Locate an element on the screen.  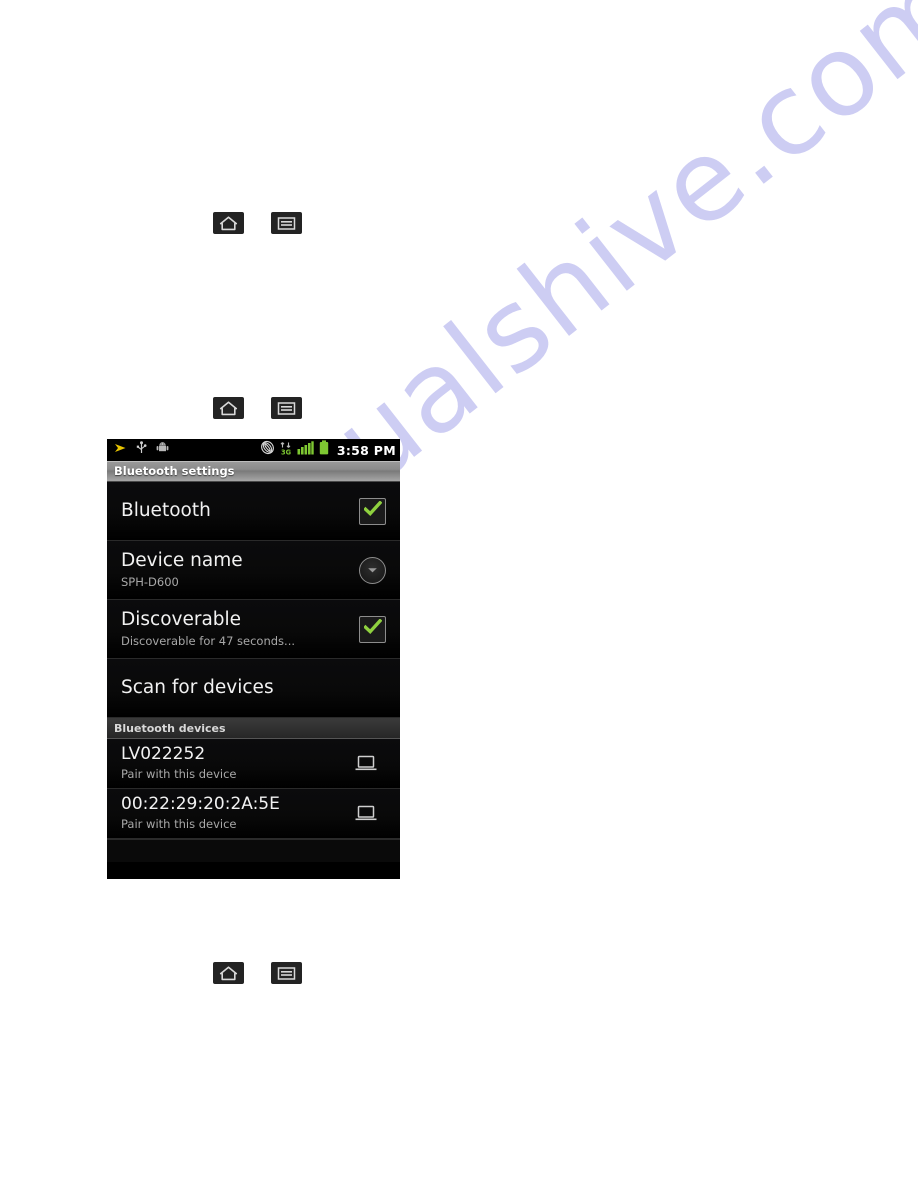
list-item-text: 00:22:29:20:2A:5E Pair with this device is located at coordinates (238, 812).